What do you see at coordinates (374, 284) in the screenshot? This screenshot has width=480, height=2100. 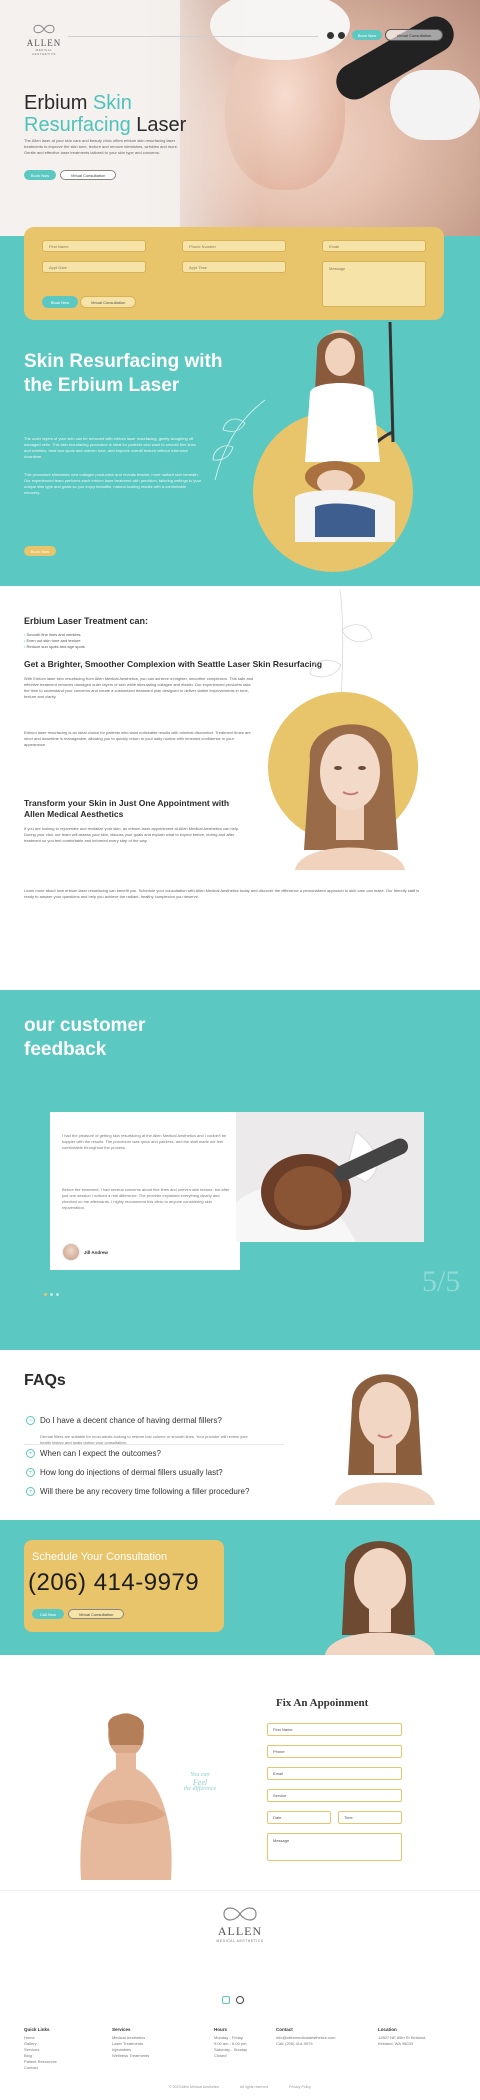 I see `form-message: Message` at bounding box center [374, 284].